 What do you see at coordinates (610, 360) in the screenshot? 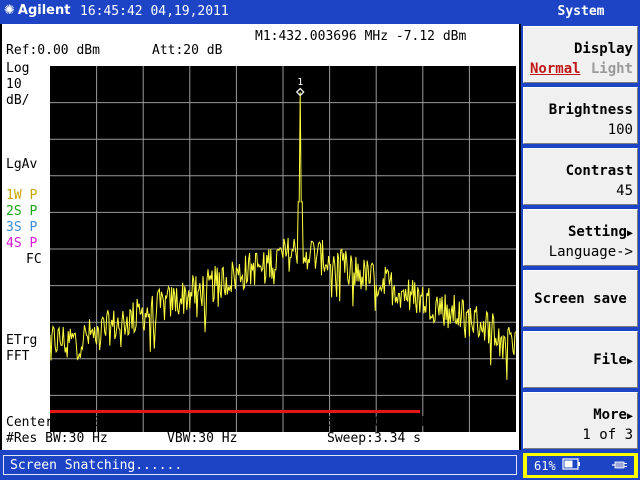
I see `file-label: File` at bounding box center [610, 360].